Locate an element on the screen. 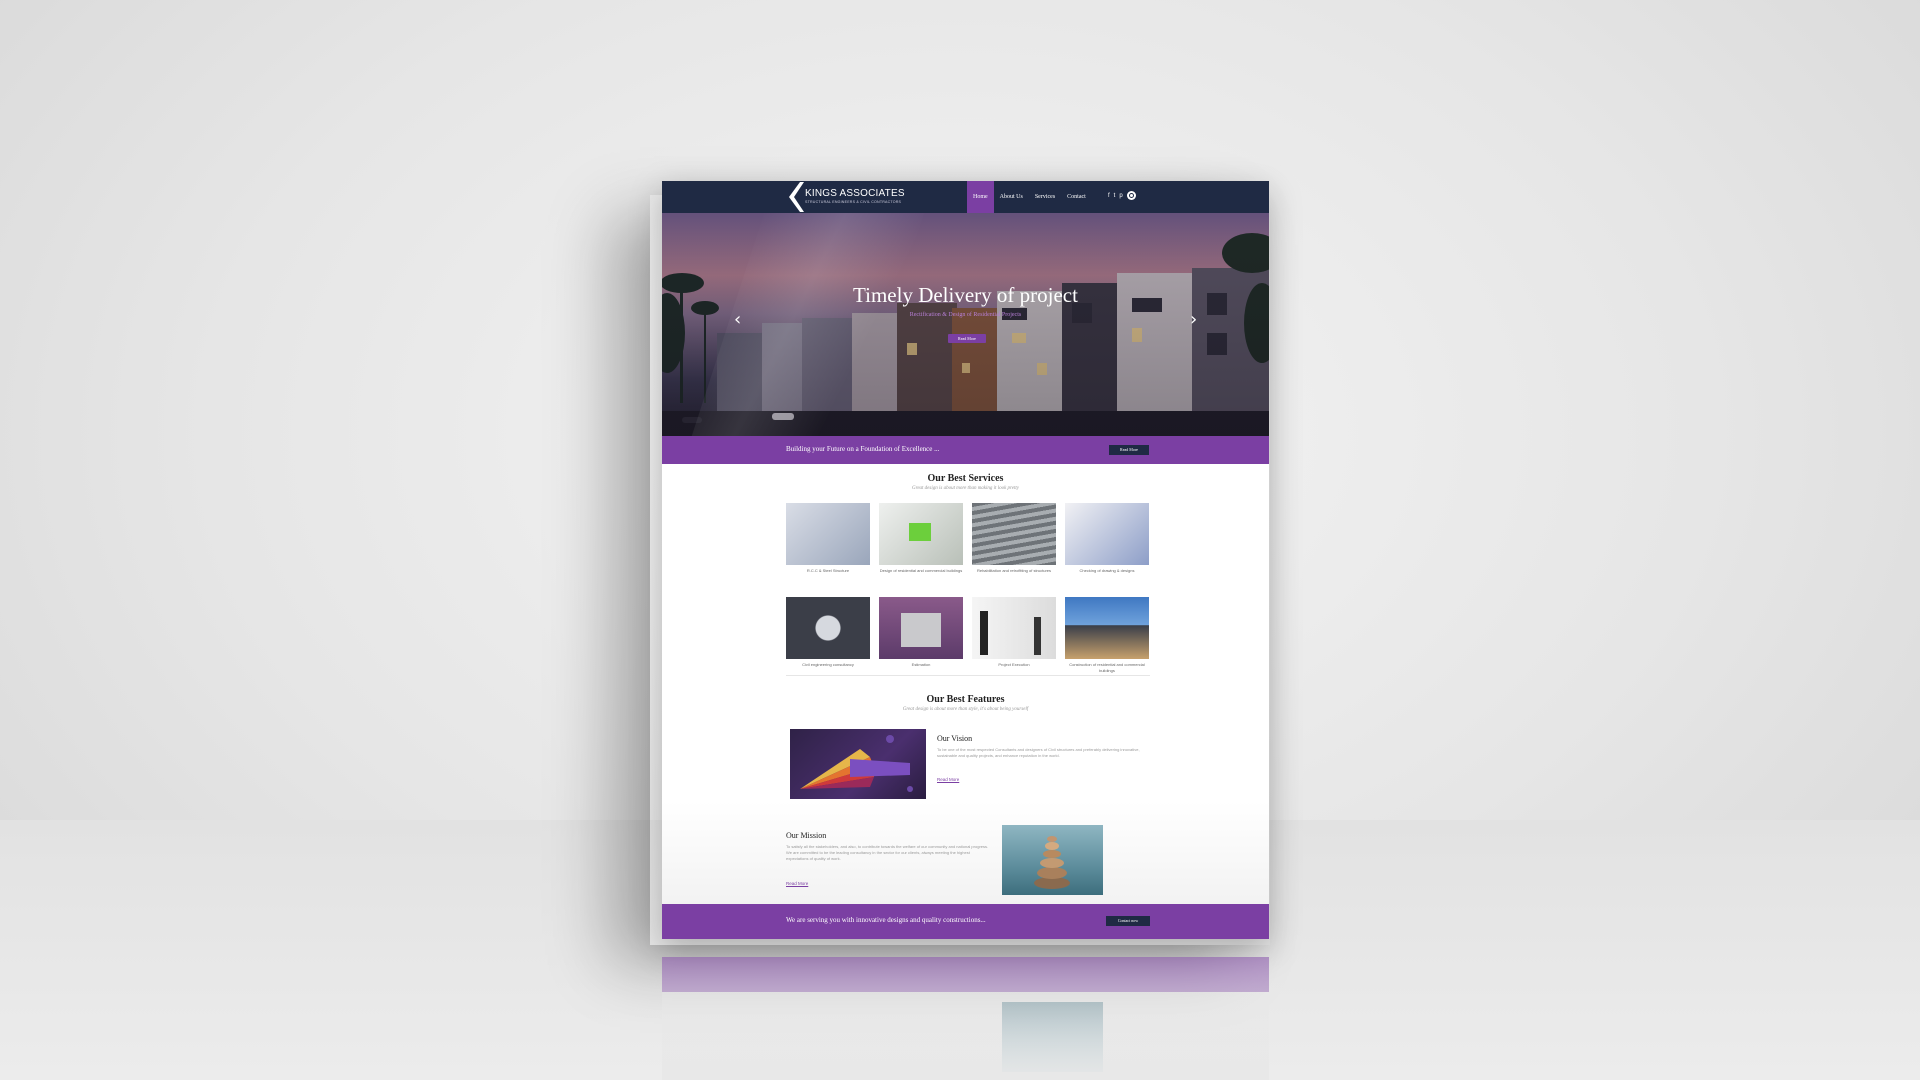 The image size is (1920, 1080). mission-read-more-link: Read More is located at coordinates (797, 883).